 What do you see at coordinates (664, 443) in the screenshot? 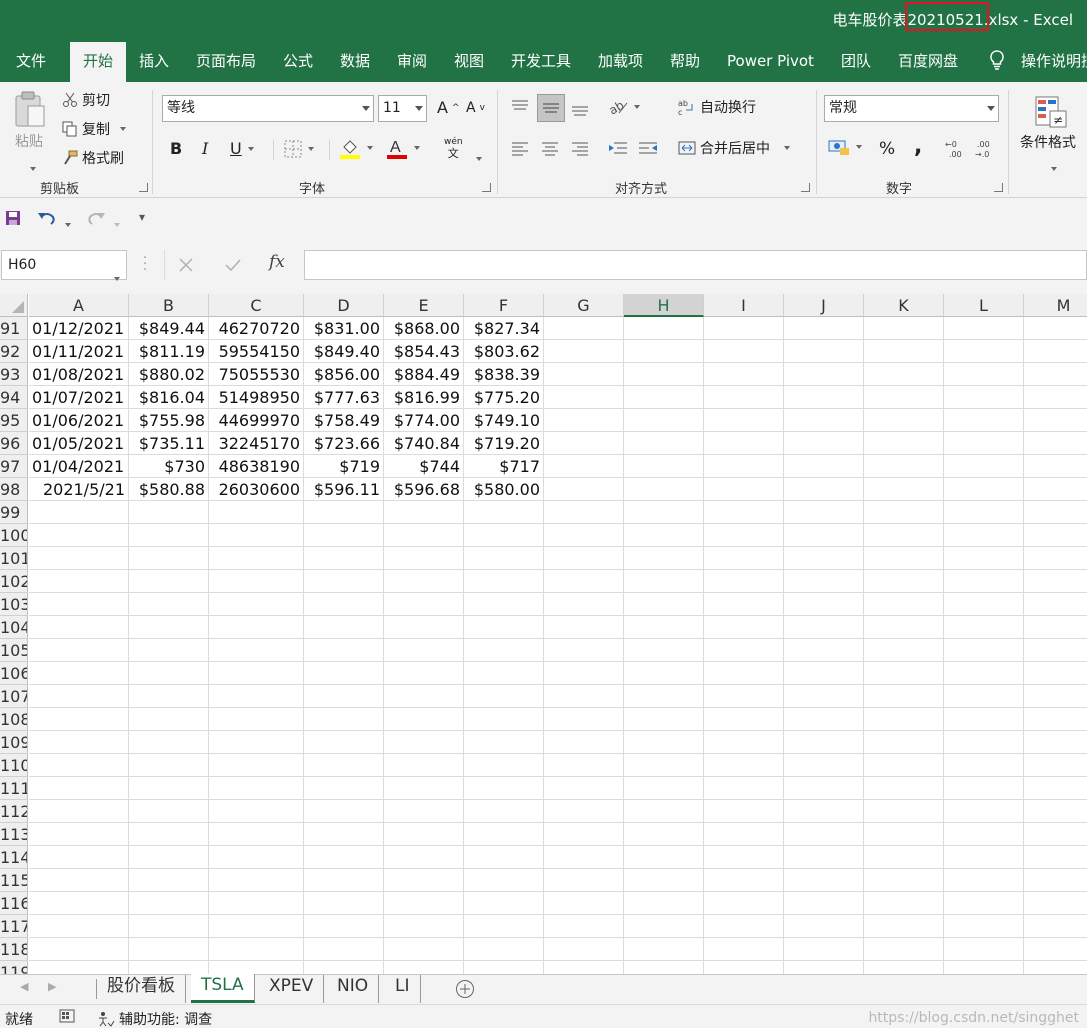
I see `cell-h96` at bounding box center [664, 443].